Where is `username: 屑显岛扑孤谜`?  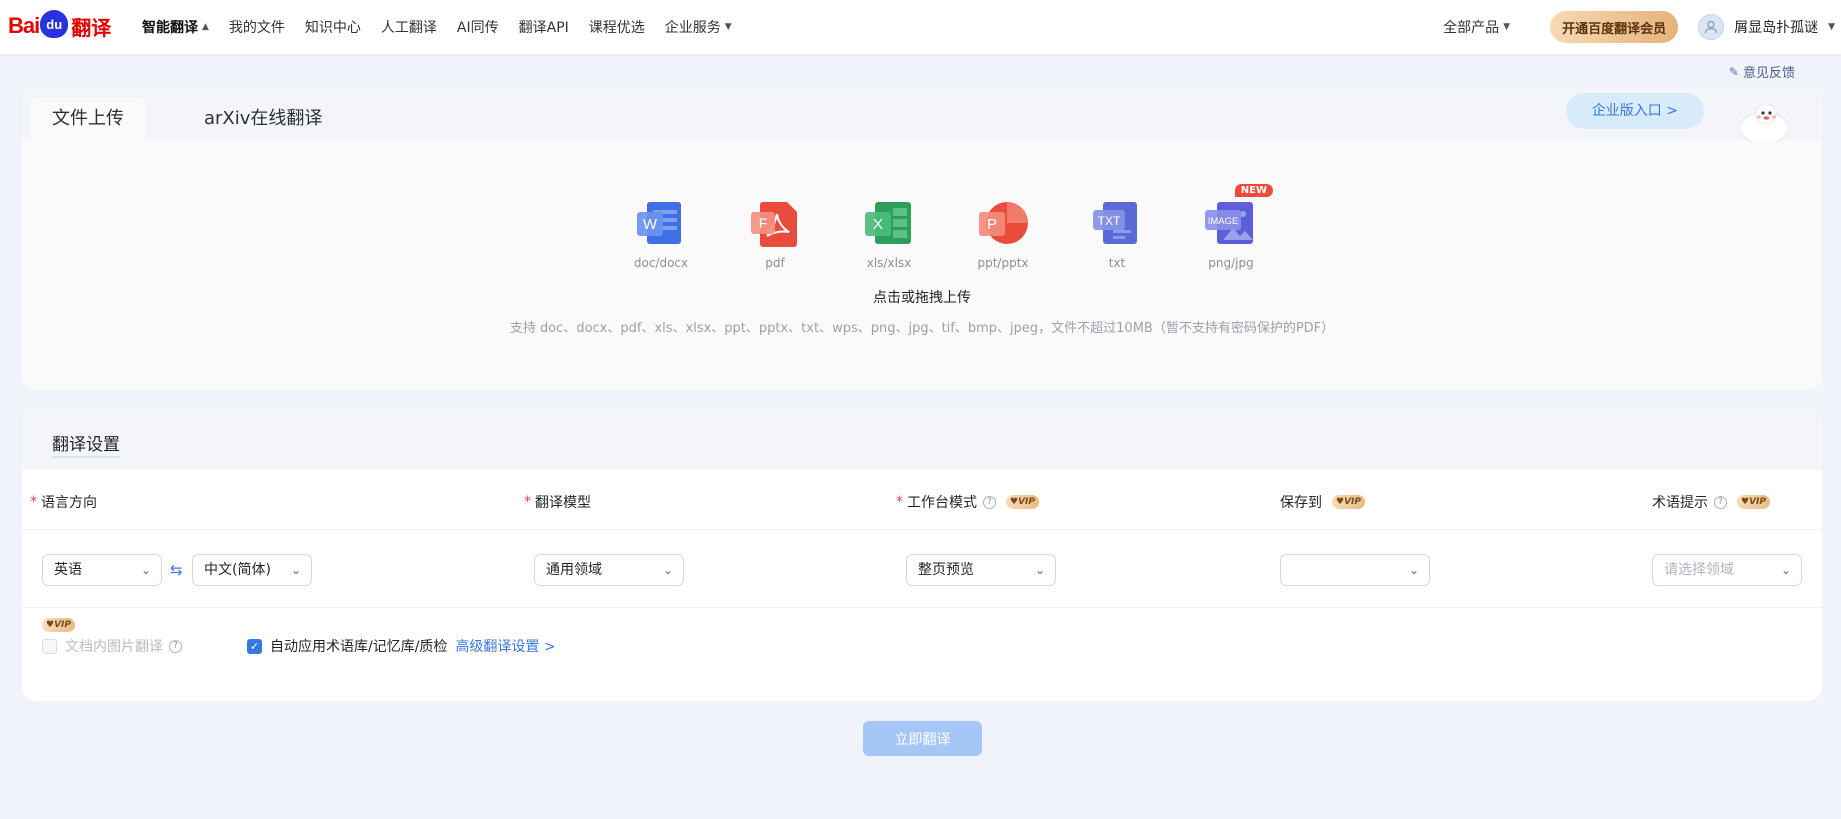
username: 屑显岛扑孤谜 is located at coordinates (1776, 27).